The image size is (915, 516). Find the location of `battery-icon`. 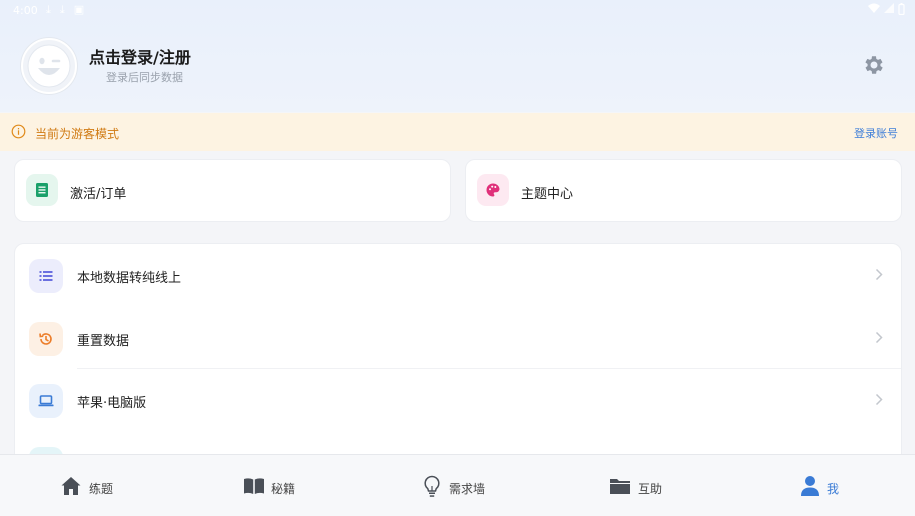

battery-icon is located at coordinates (901, 9).